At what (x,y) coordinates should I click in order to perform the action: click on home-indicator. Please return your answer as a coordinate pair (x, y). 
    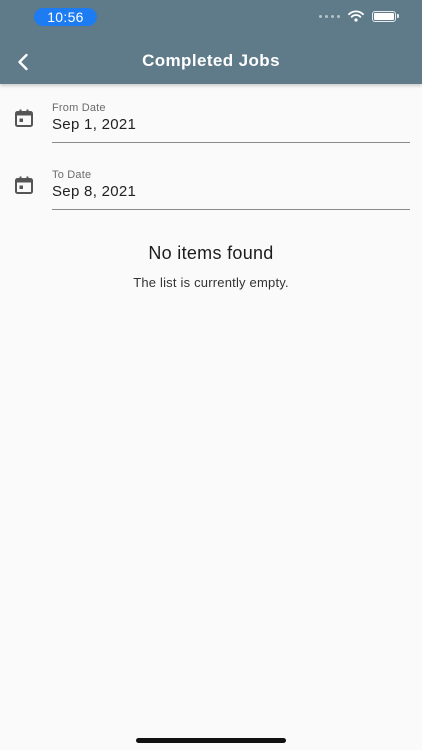
    Looking at the image, I should click on (211, 740).